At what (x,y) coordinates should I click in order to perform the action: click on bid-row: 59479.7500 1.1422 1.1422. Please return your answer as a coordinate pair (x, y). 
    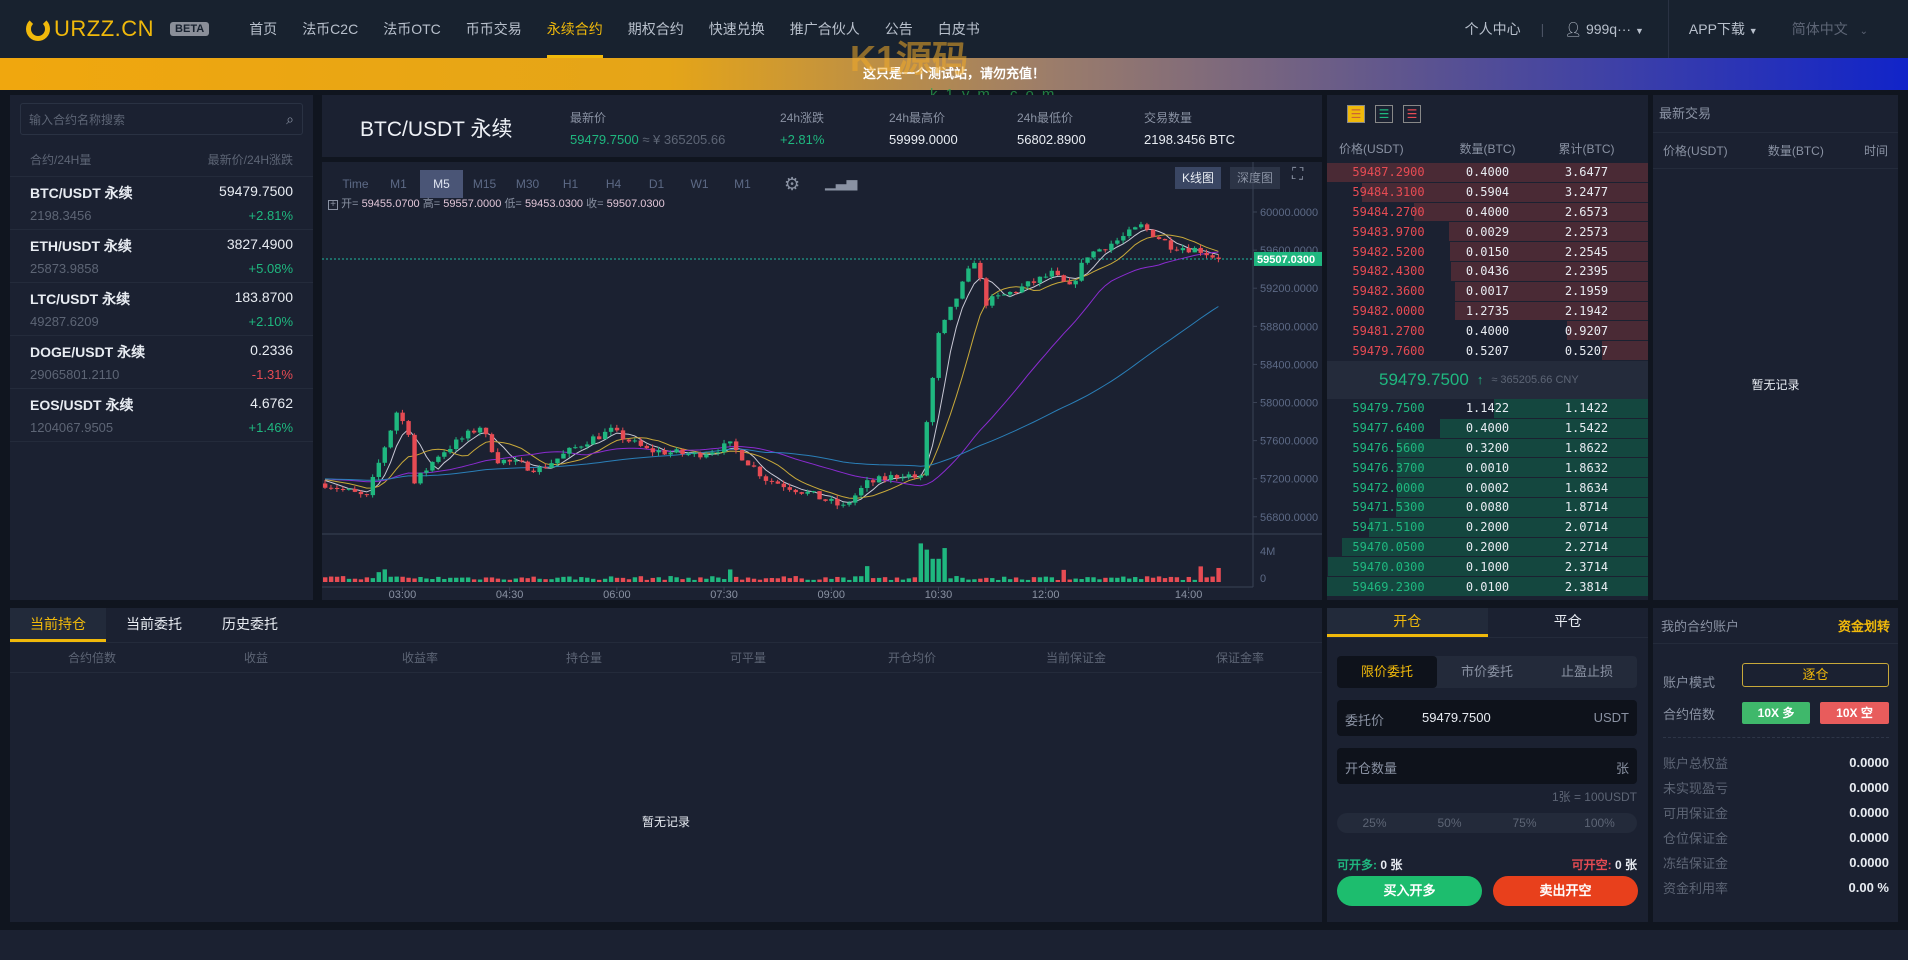
    Looking at the image, I should click on (1487, 408).